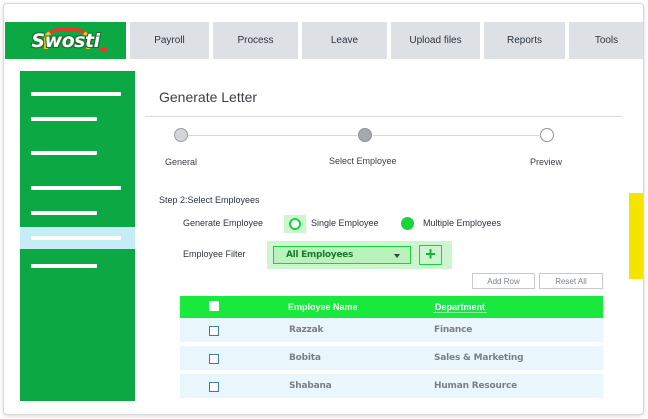 The width and height of the screenshot is (648, 419). I want to click on tab-upload-files: Upload files, so click(435, 40).